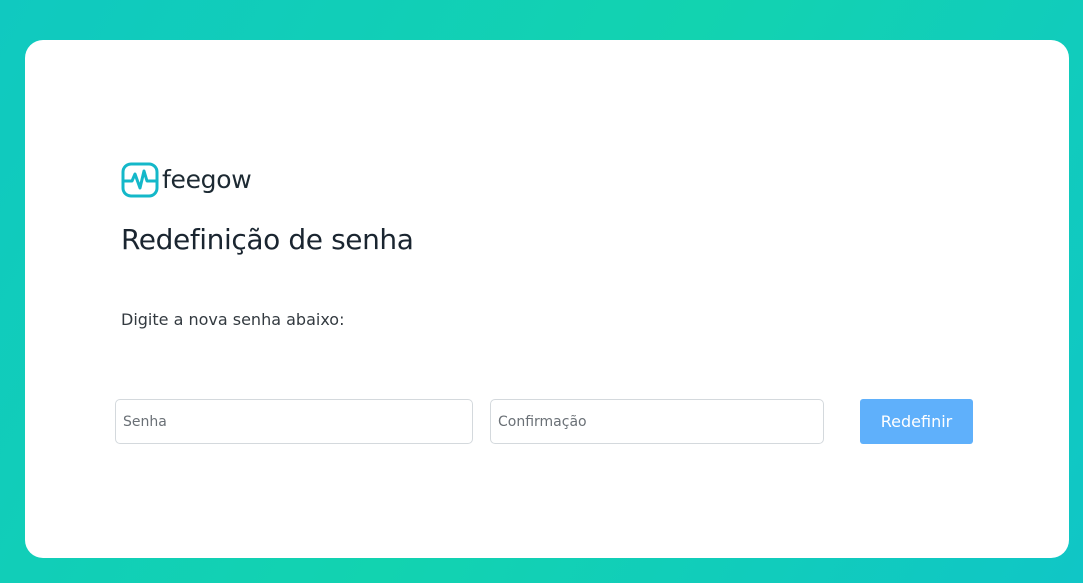 Image resolution: width=1083 pixels, height=583 pixels. I want to click on password-confirm-input, so click(657, 421).